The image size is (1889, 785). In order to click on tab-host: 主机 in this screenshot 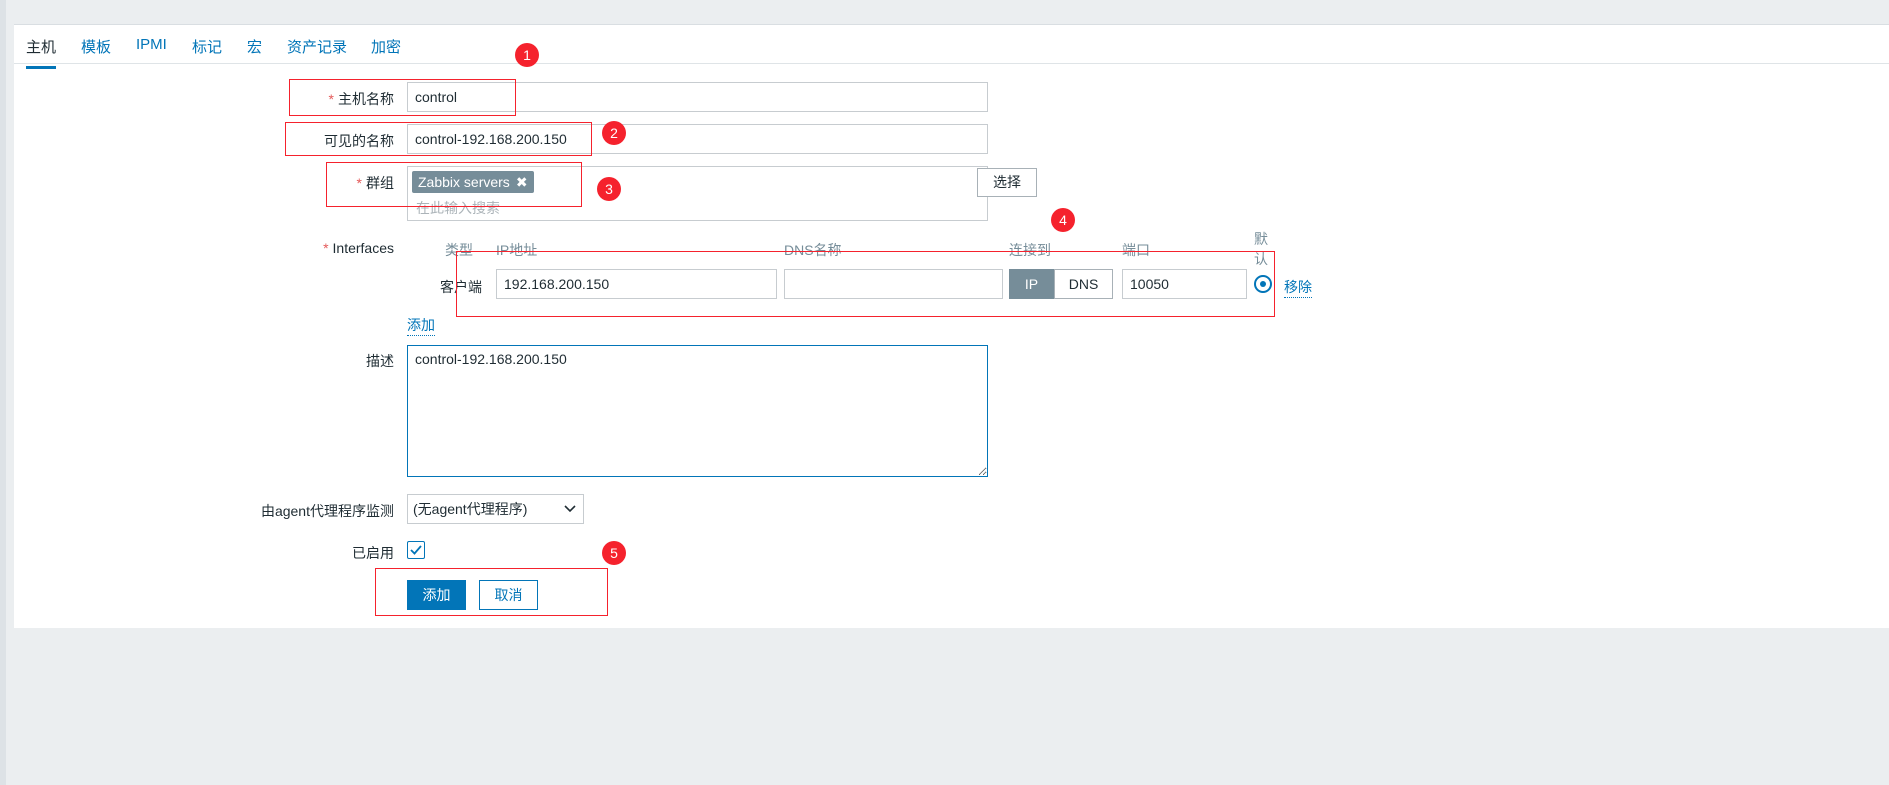, I will do `click(41, 52)`.